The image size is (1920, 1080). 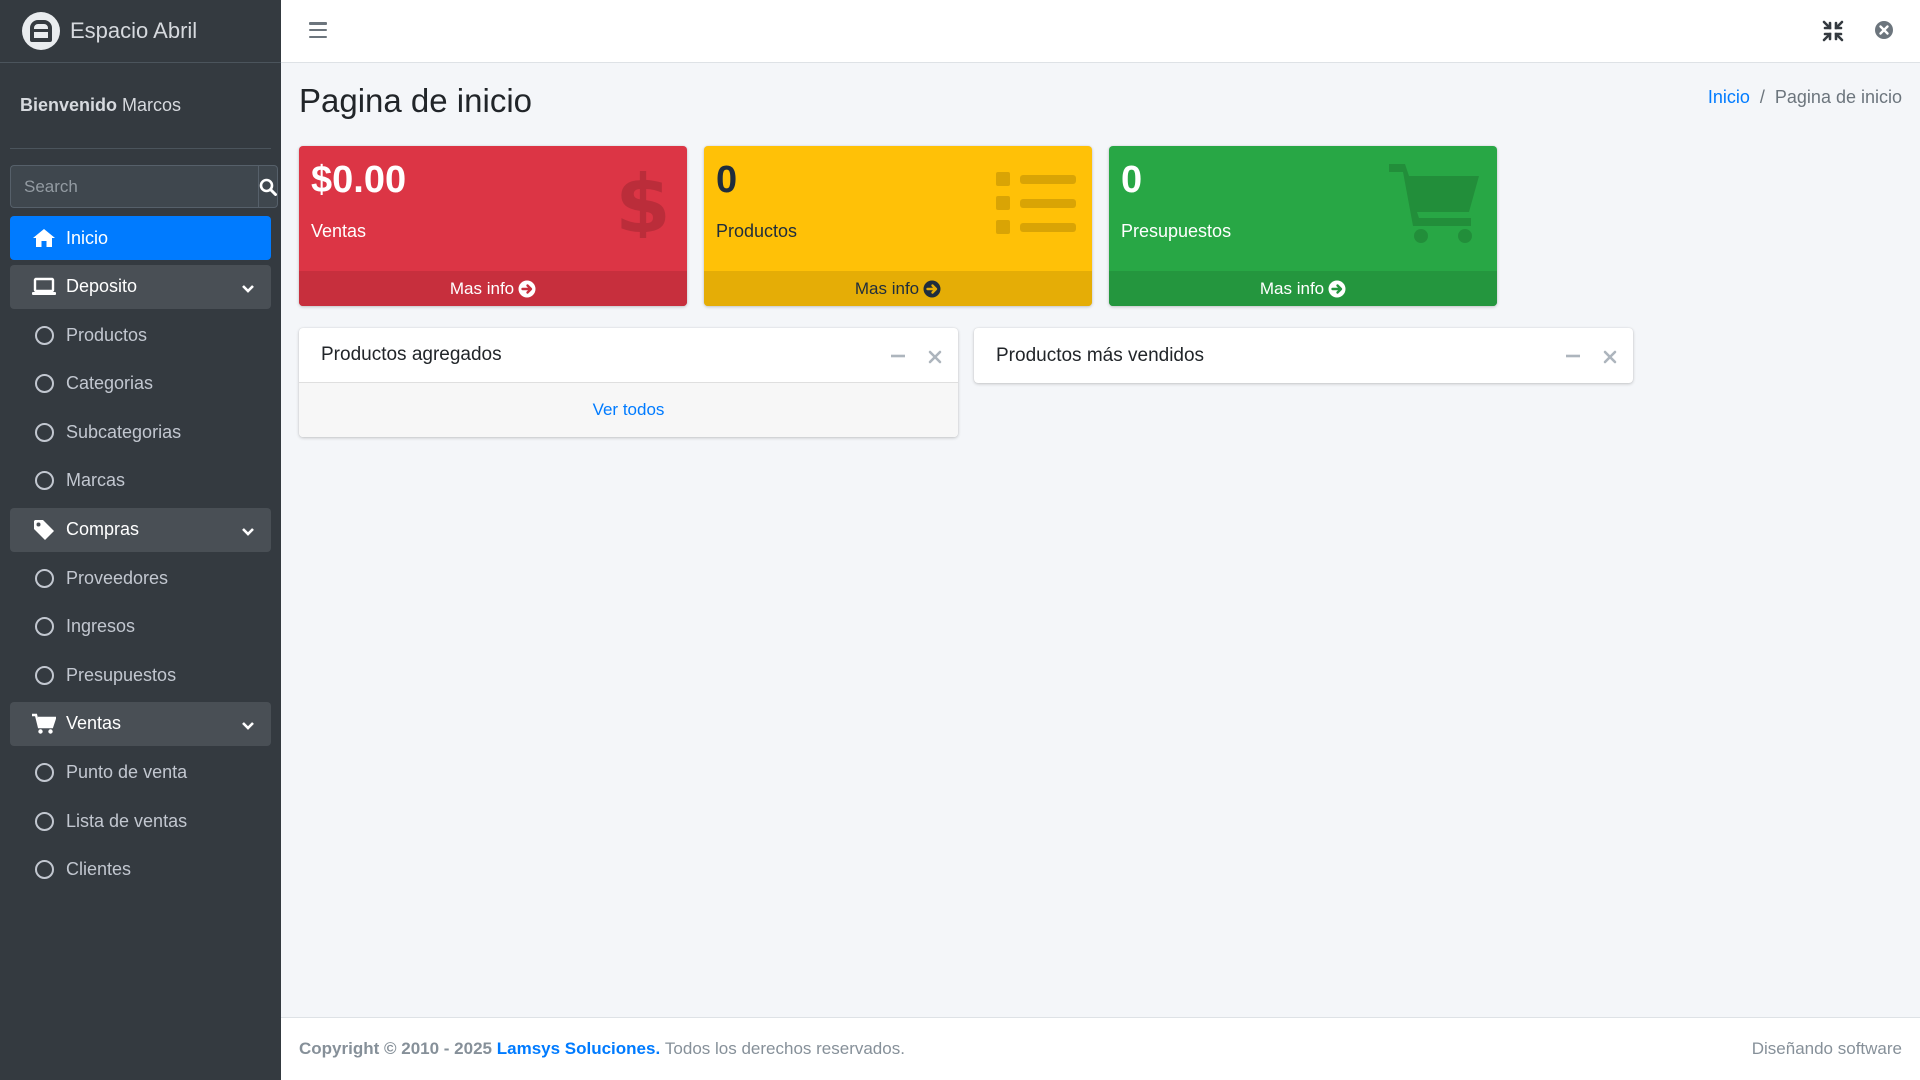 I want to click on sidebar-item-label: Clientes, so click(x=99, y=869).